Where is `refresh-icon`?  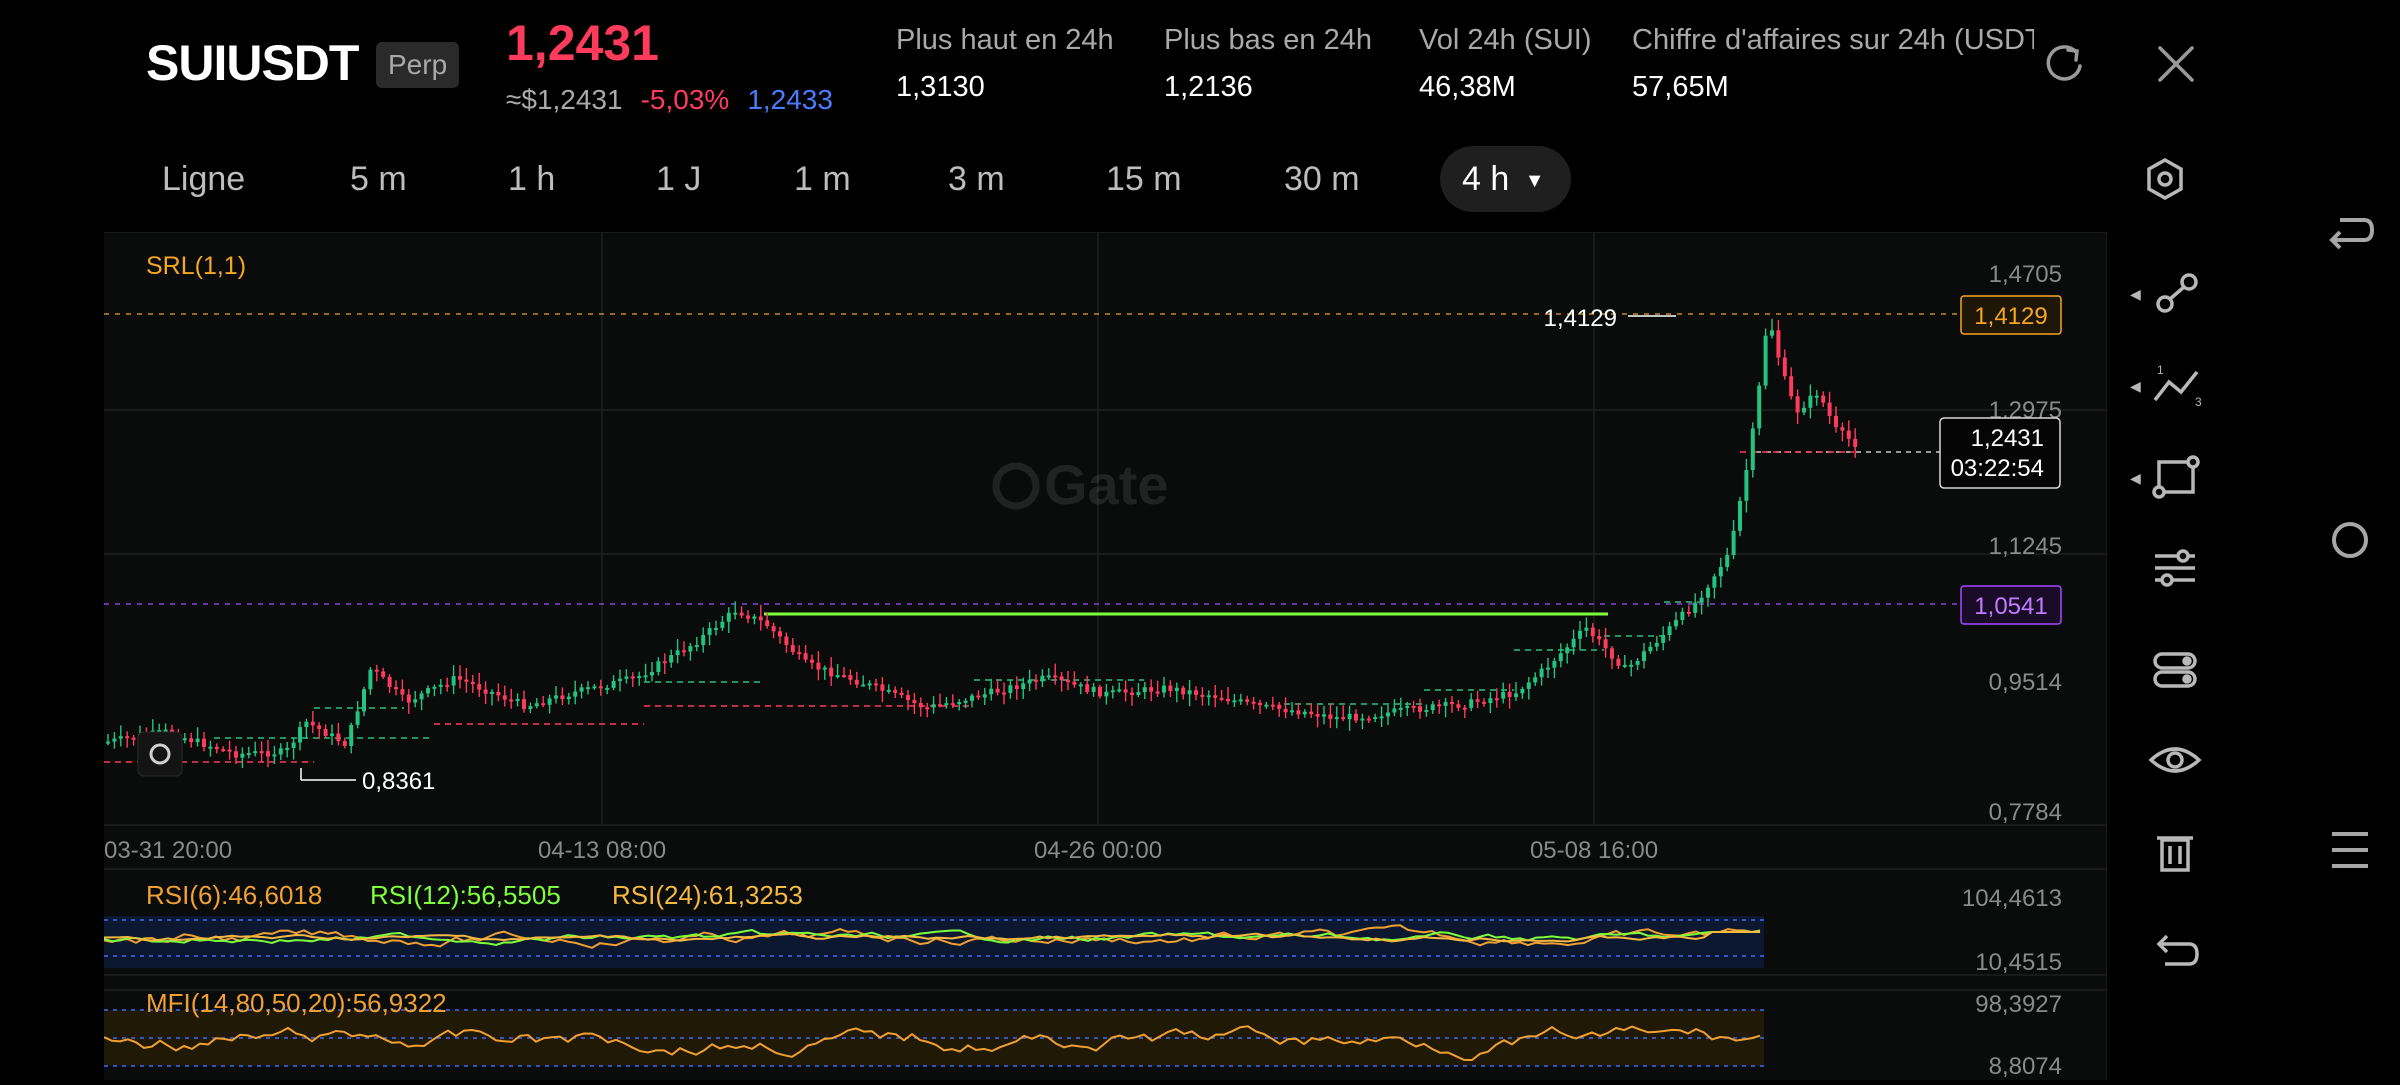
refresh-icon is located at coordinates (2064, 64).